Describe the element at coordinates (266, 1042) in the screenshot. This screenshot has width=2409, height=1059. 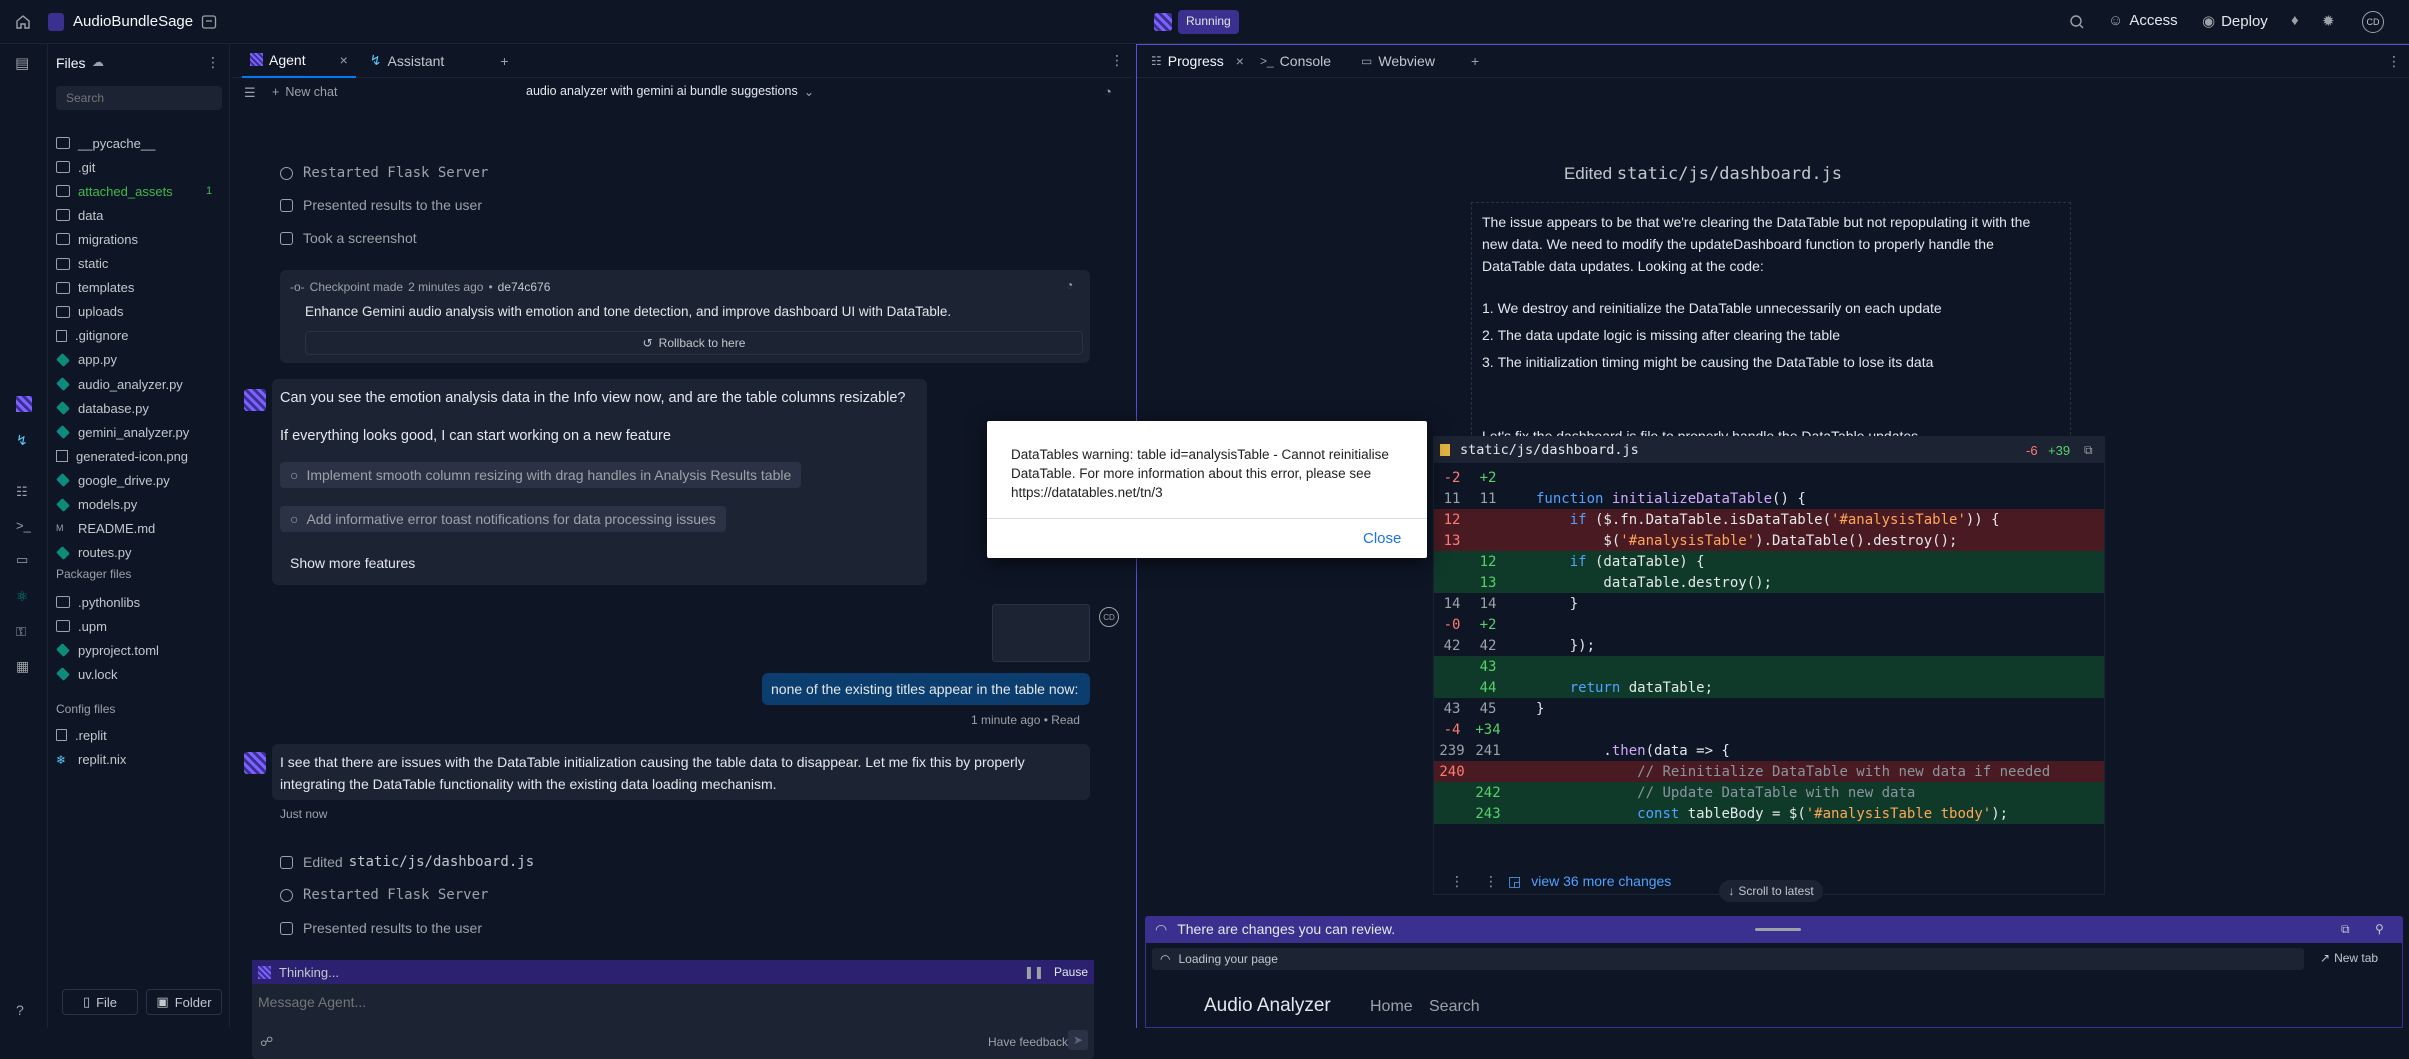
I see `attach-icon: ☍` at that location.